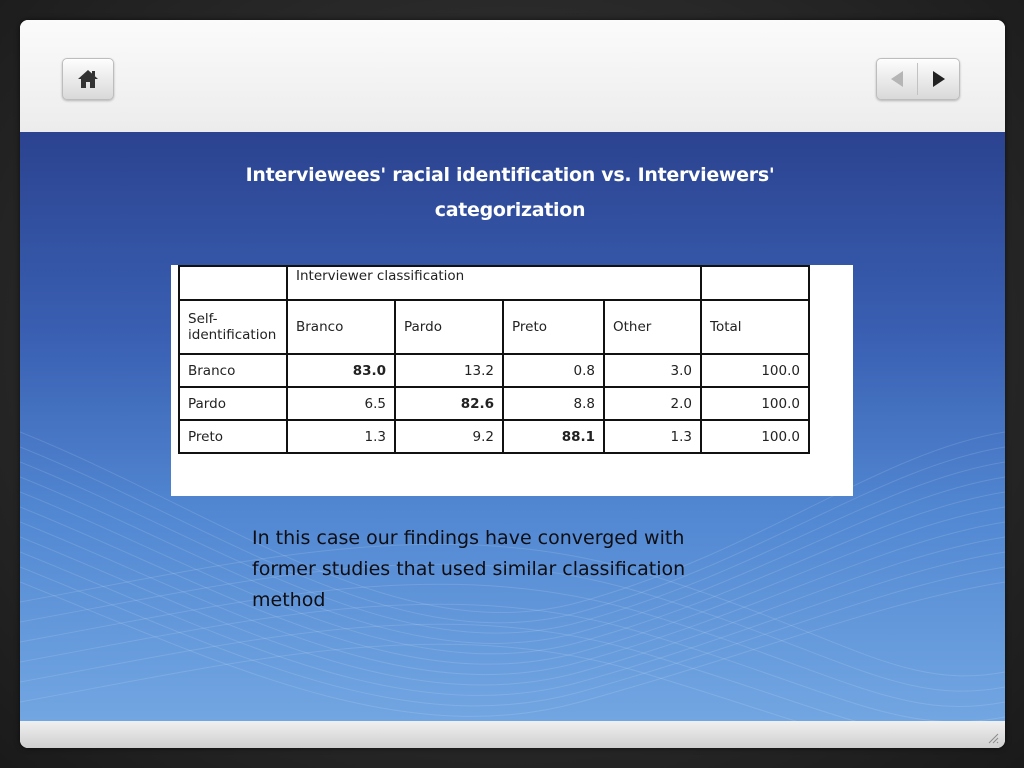 The image size is (1024, 768). I want to click on slide-navigation, so click(918, 79).